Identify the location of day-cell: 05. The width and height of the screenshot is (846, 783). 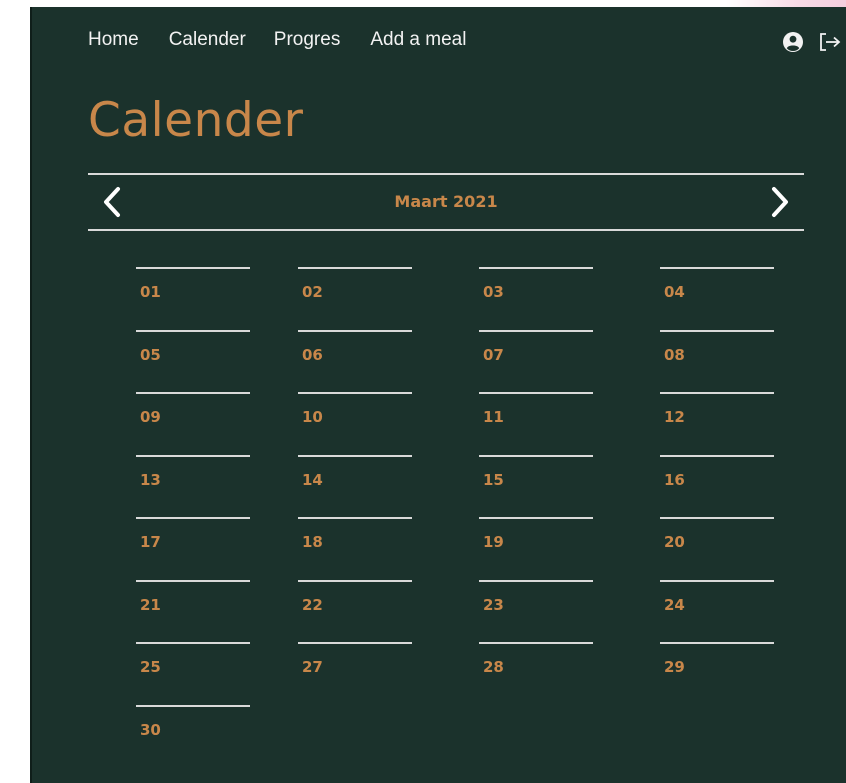
(193, 357).